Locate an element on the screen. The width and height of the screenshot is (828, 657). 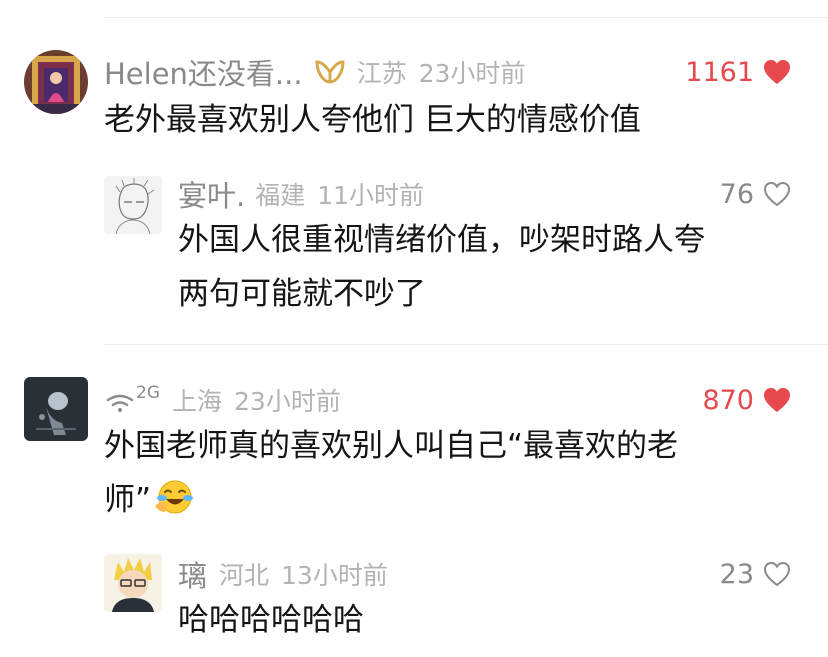
reply-header: 璃 河北 13小时前 is located at coordinates (283, 574).